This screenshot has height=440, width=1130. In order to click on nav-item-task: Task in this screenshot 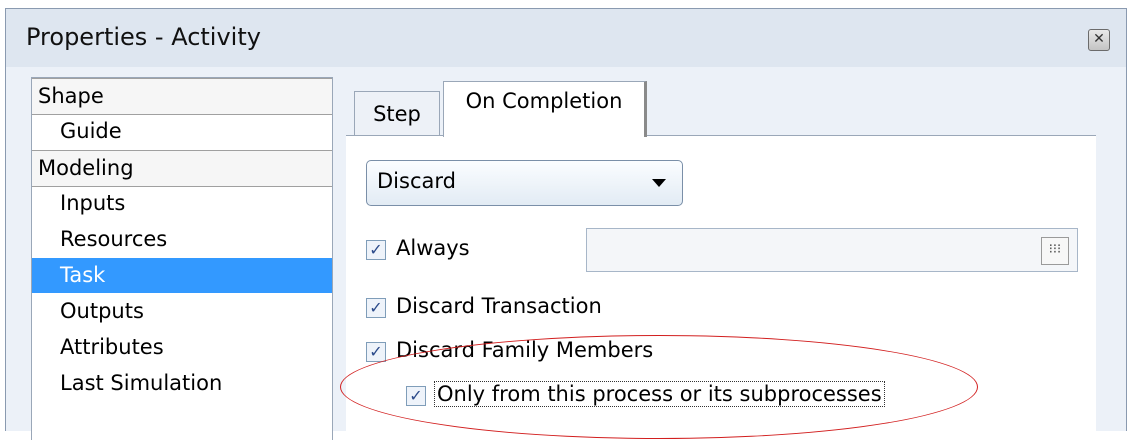, I will do `click(182, 275)`.